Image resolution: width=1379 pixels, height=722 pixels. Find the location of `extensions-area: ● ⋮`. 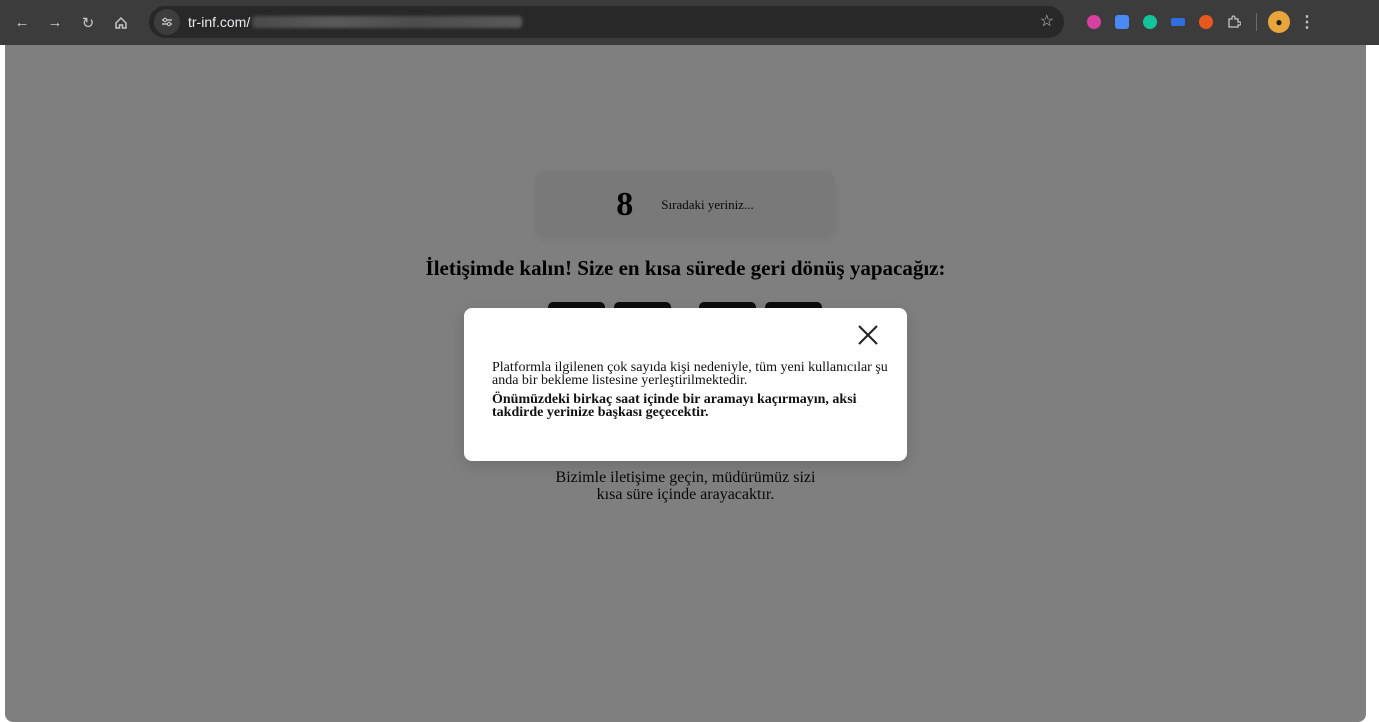

extensions-area: ● ⋮ is located at coordinates (1200, 22).